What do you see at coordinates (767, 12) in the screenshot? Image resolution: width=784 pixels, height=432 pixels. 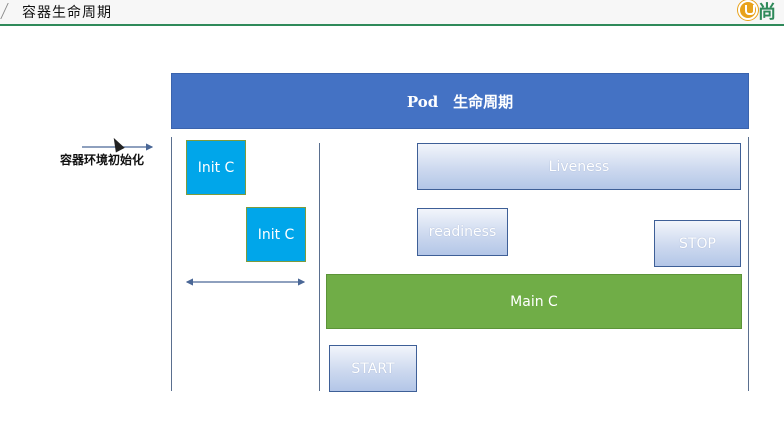 I see `logo-text: 尚` at bounding box center [767, 12].